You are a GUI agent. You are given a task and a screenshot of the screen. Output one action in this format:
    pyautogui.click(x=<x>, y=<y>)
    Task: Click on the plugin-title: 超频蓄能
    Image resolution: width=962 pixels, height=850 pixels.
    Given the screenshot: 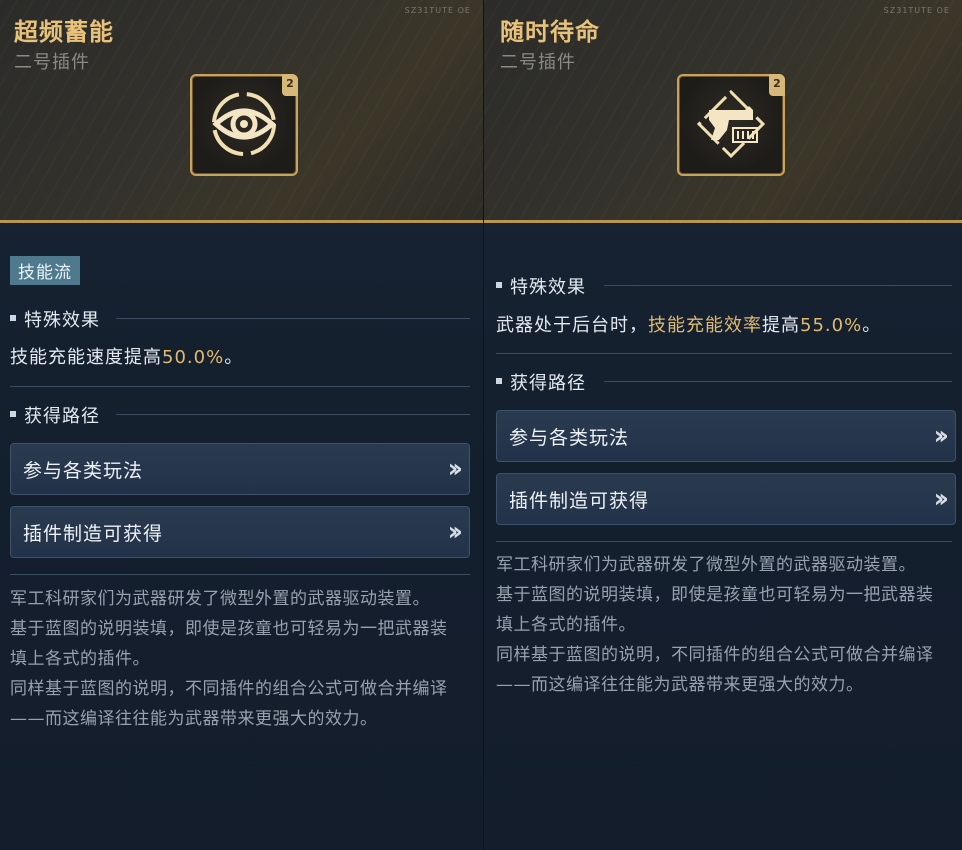 What is the action you would take?
    pyautogui.click(x=64, y=32)
    